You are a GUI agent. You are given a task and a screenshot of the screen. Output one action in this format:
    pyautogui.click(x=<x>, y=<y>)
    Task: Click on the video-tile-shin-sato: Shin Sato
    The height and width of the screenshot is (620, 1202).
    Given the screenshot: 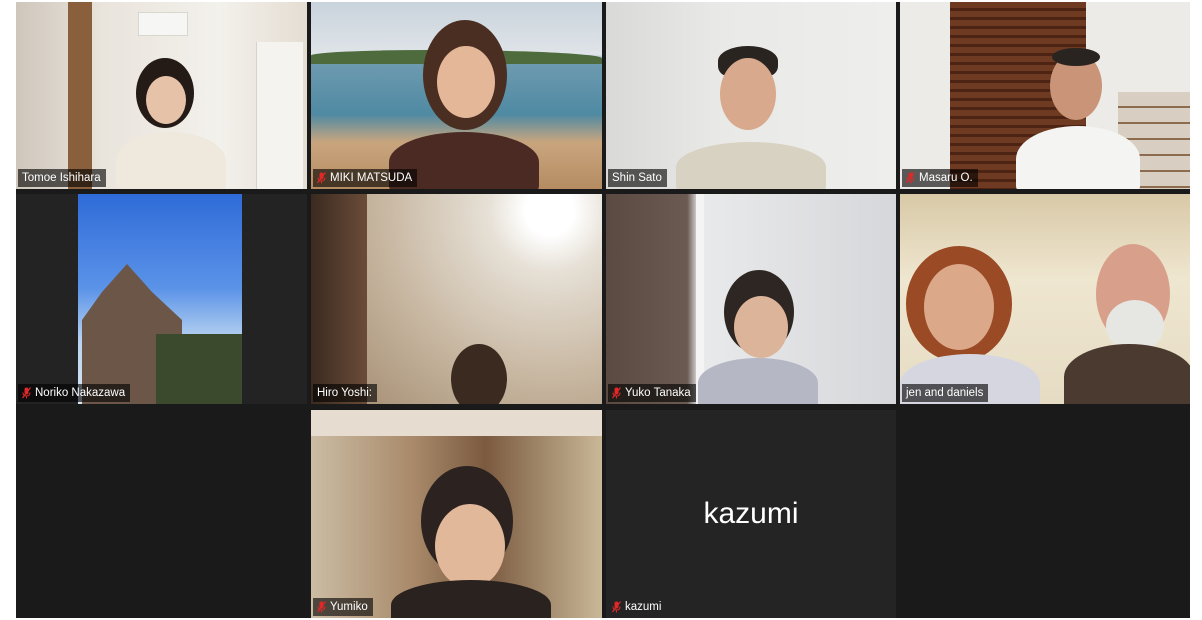 What is the action you would take?
    pyautogui.click(x=751, y=95)
    